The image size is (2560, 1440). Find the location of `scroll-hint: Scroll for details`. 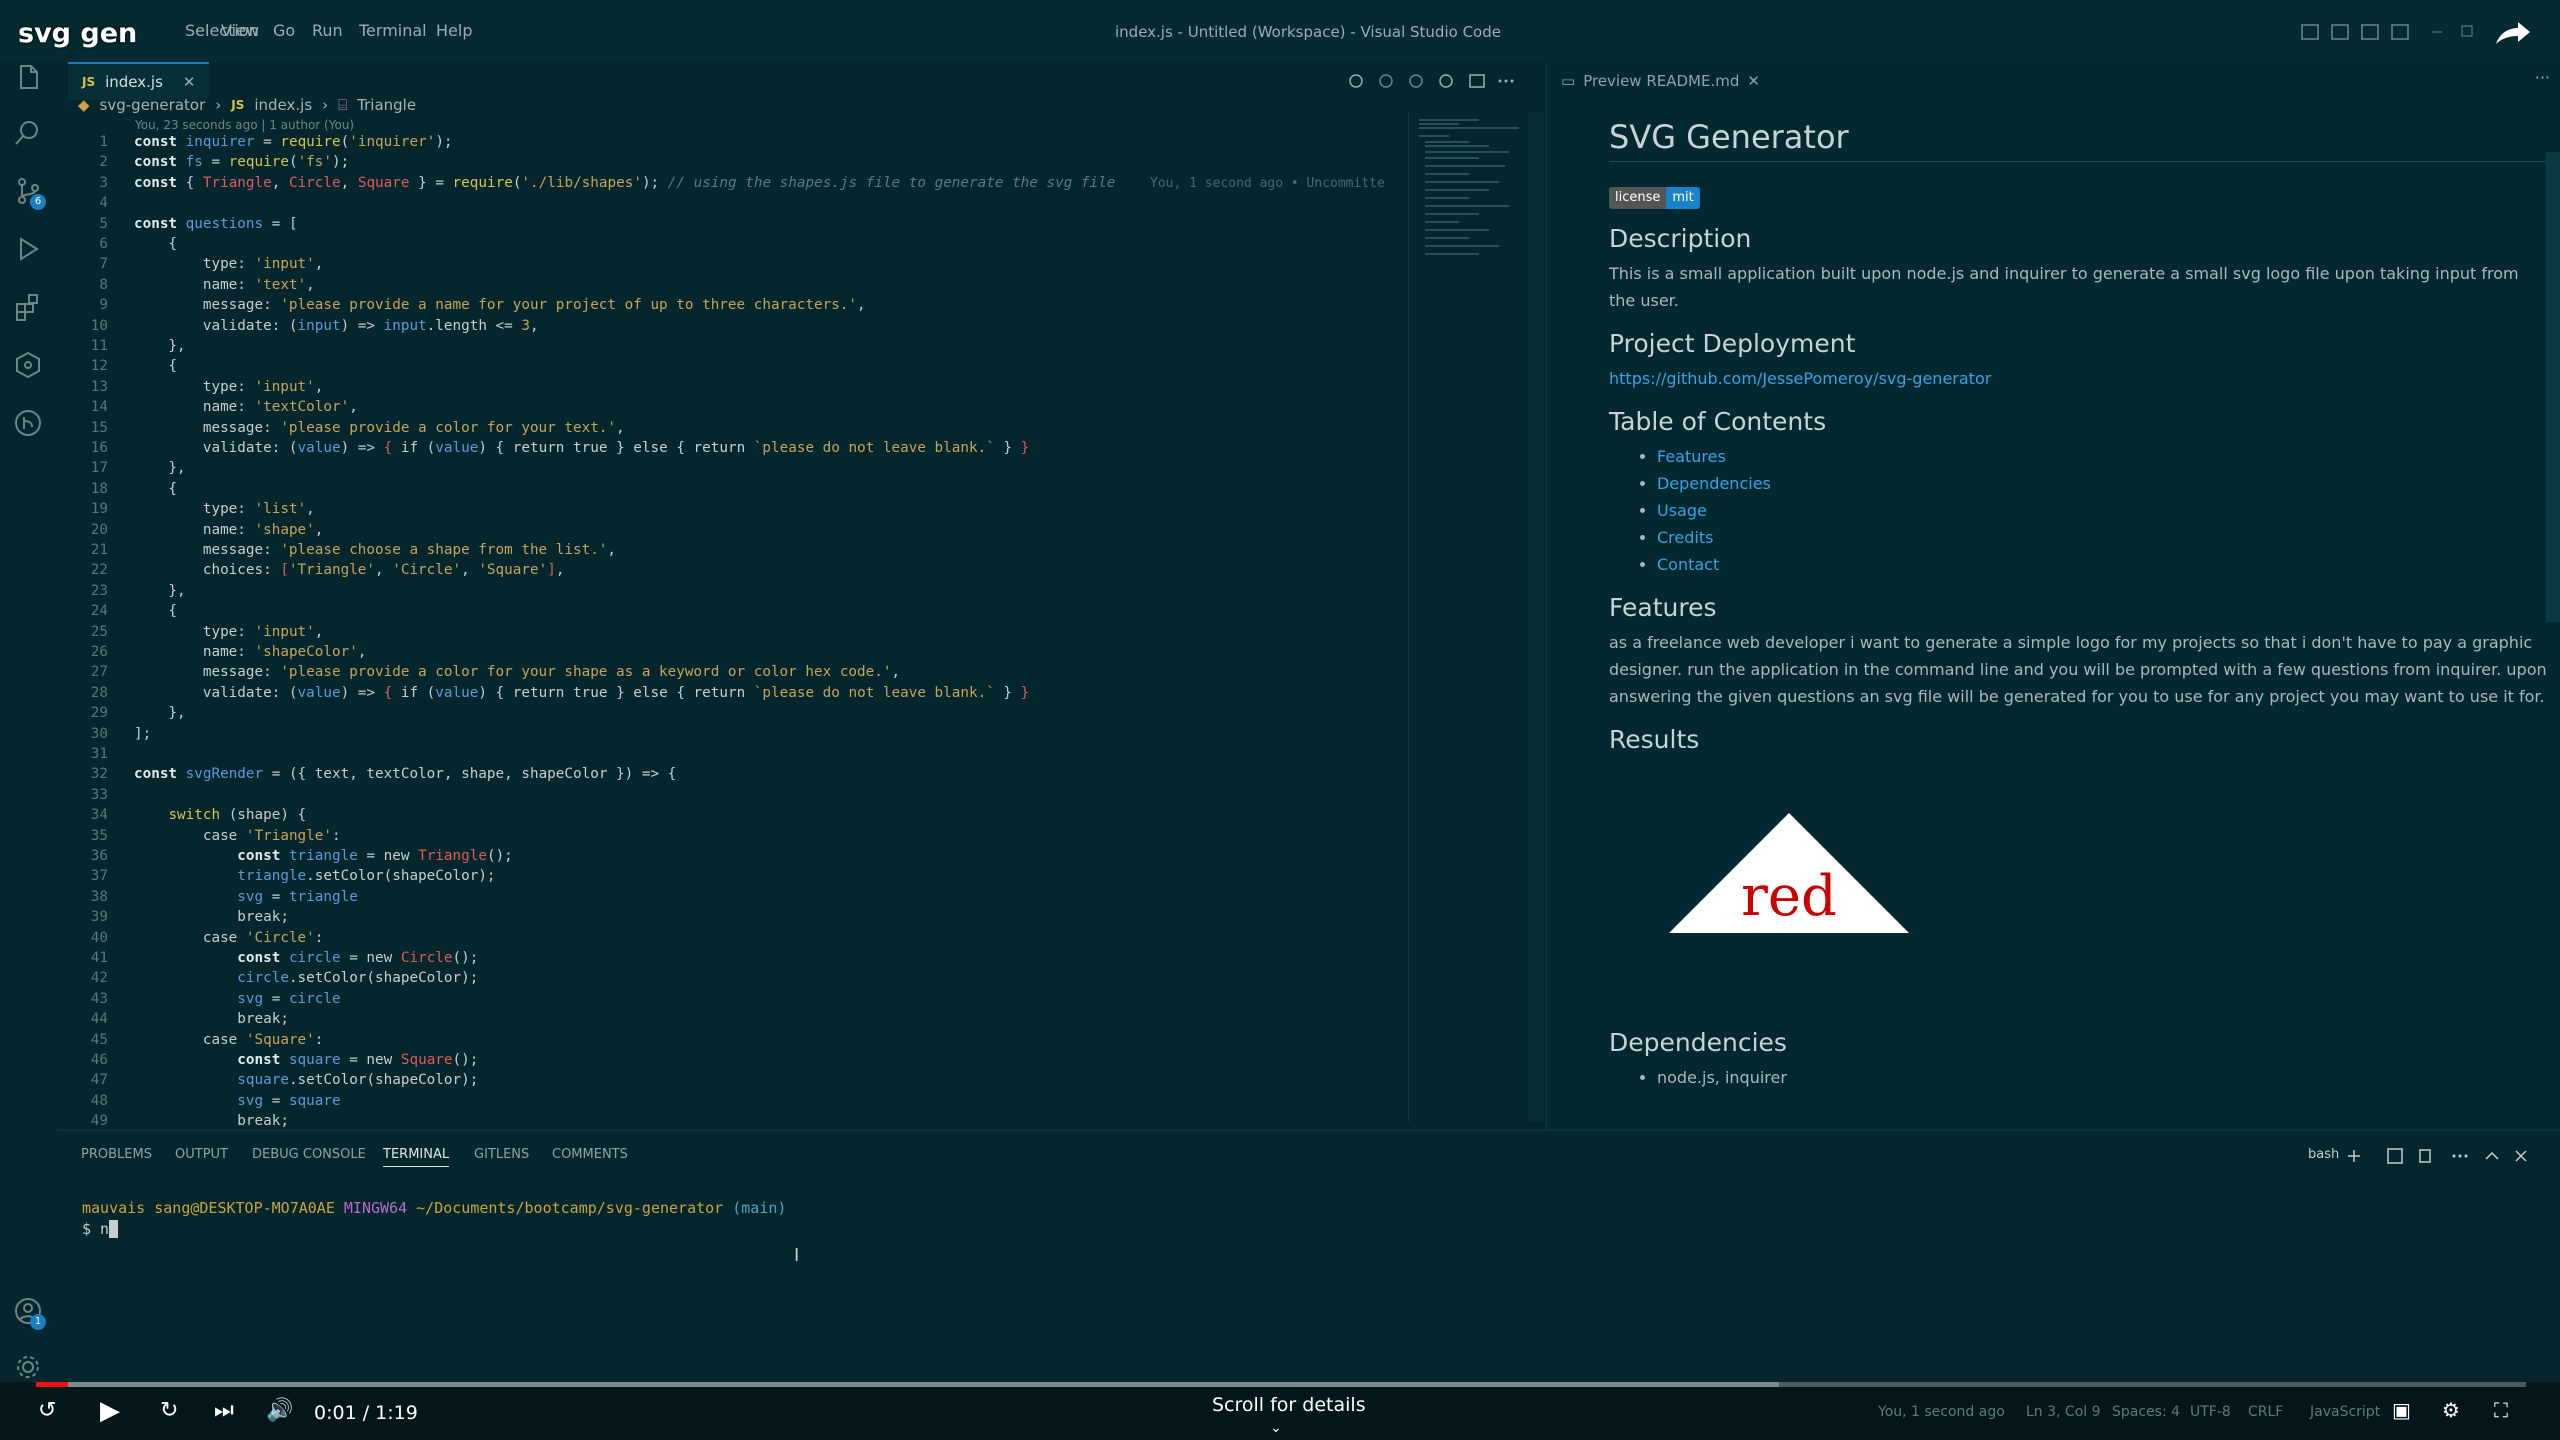

scroll-hint: Scroll for details is located at coordinates (1289, 1405).